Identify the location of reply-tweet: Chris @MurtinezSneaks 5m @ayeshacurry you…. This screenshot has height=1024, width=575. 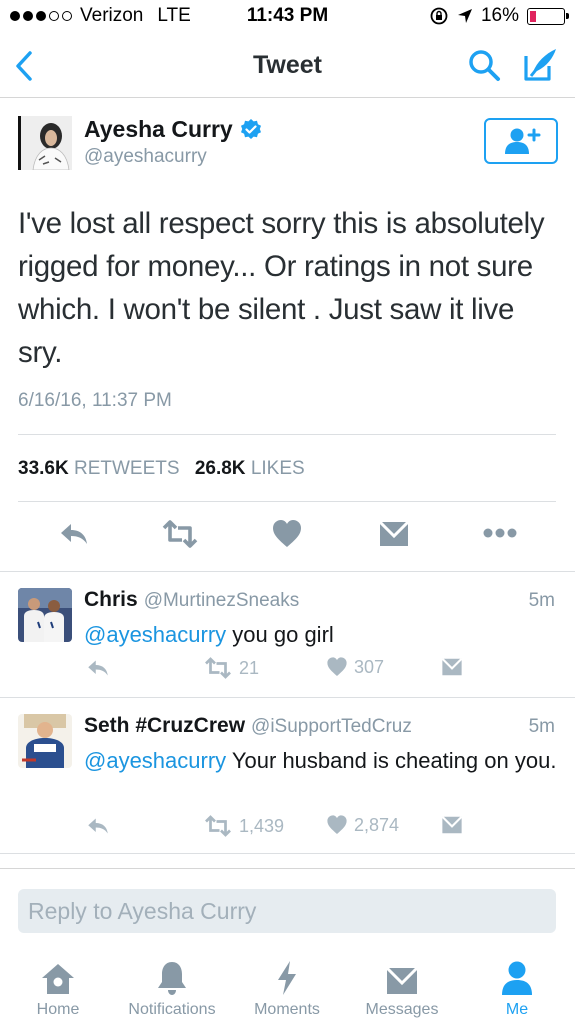
(287, 642).